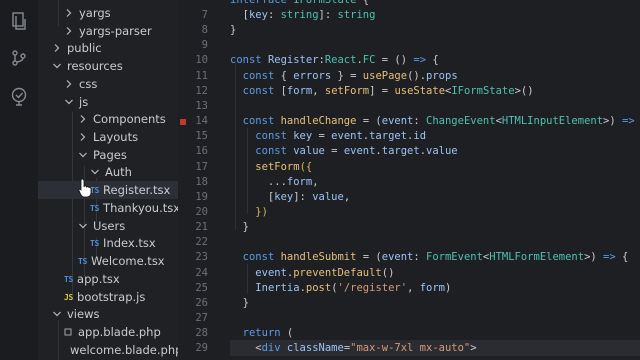  Describe the element at coordinates (129, 119) in the screenshot. I see `tree-item-label: Components` at that location.